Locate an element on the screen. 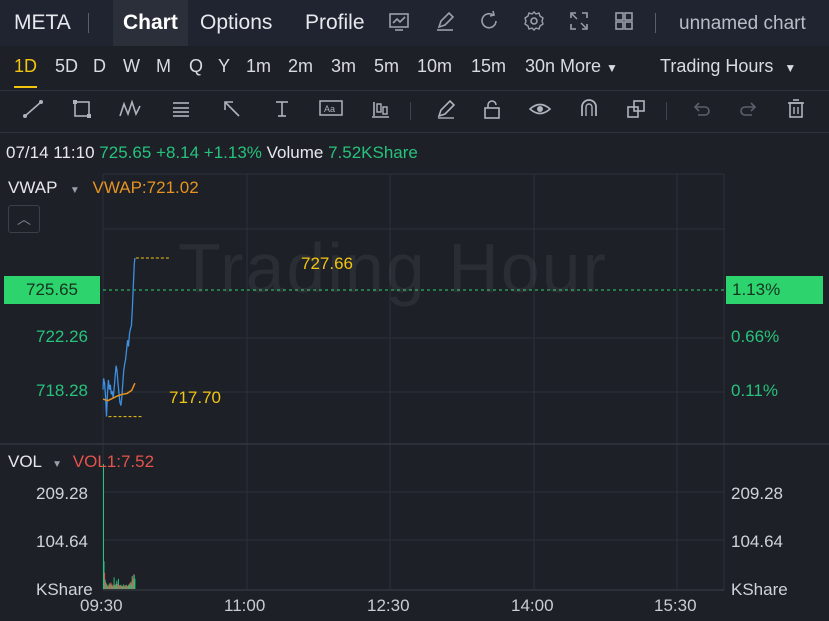 Image resolution: width=829 pixels, height=621 pixels. vol-indicator-name: VOL is located at coordinates (25, 461).